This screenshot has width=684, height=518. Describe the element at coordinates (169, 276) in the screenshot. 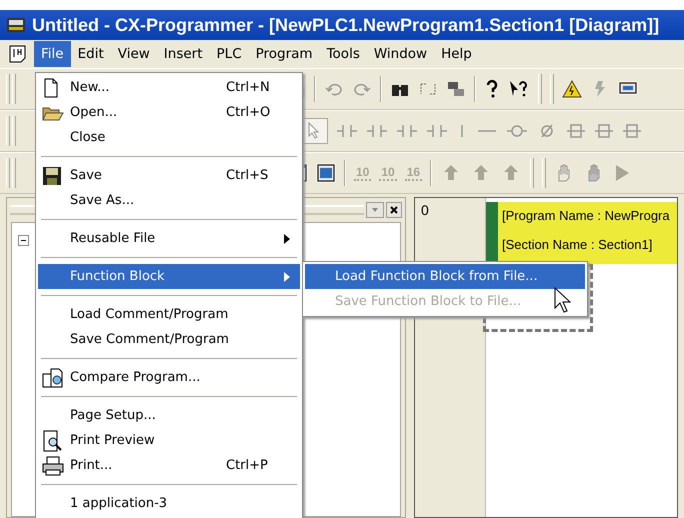

I see `menu-entry: Function Block` at that location.